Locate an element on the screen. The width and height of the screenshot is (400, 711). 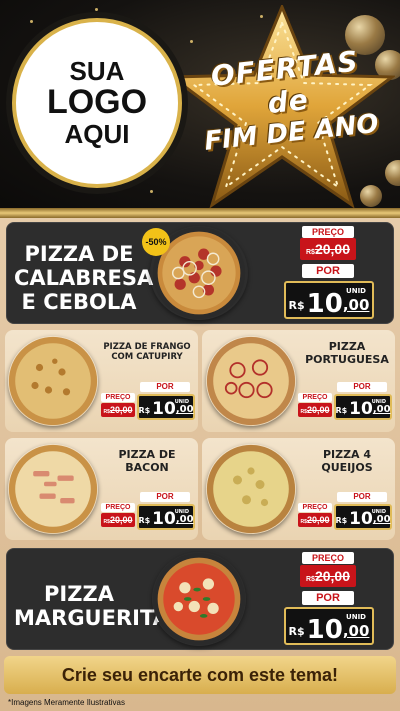
product-name-line: PIZZA DE FRANGO is located at coordinates (147, 347).